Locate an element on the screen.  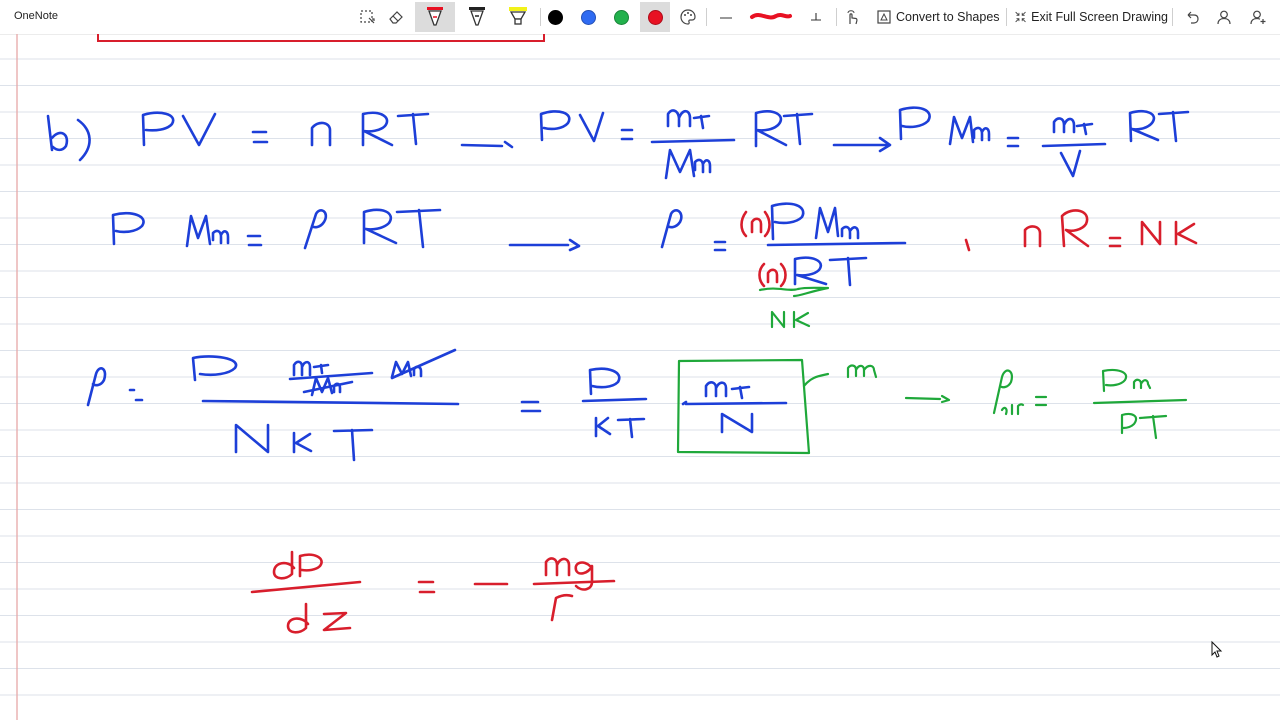
share-button is located at coordinates (1258, 17).